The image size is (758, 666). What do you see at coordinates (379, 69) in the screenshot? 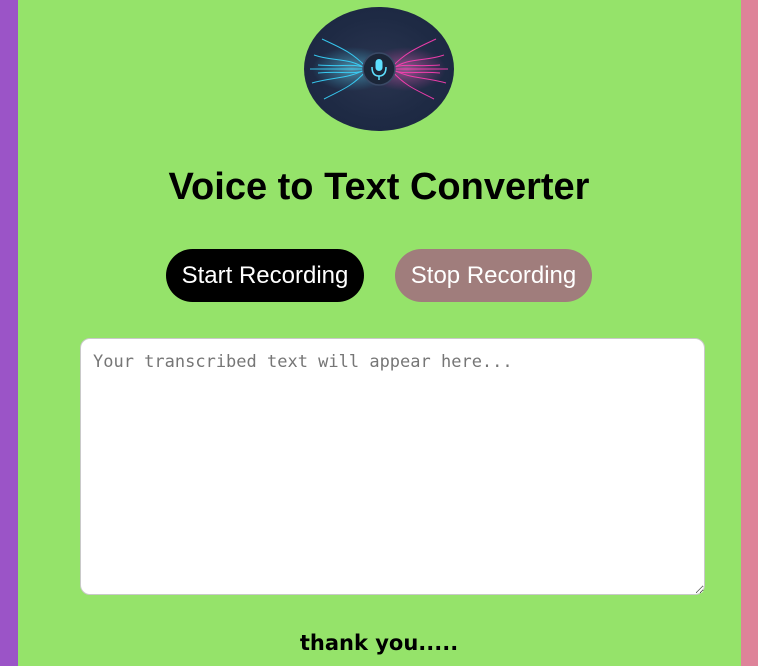
I see `microphone-sound-wave-icon` at bounding box center [379, 69].